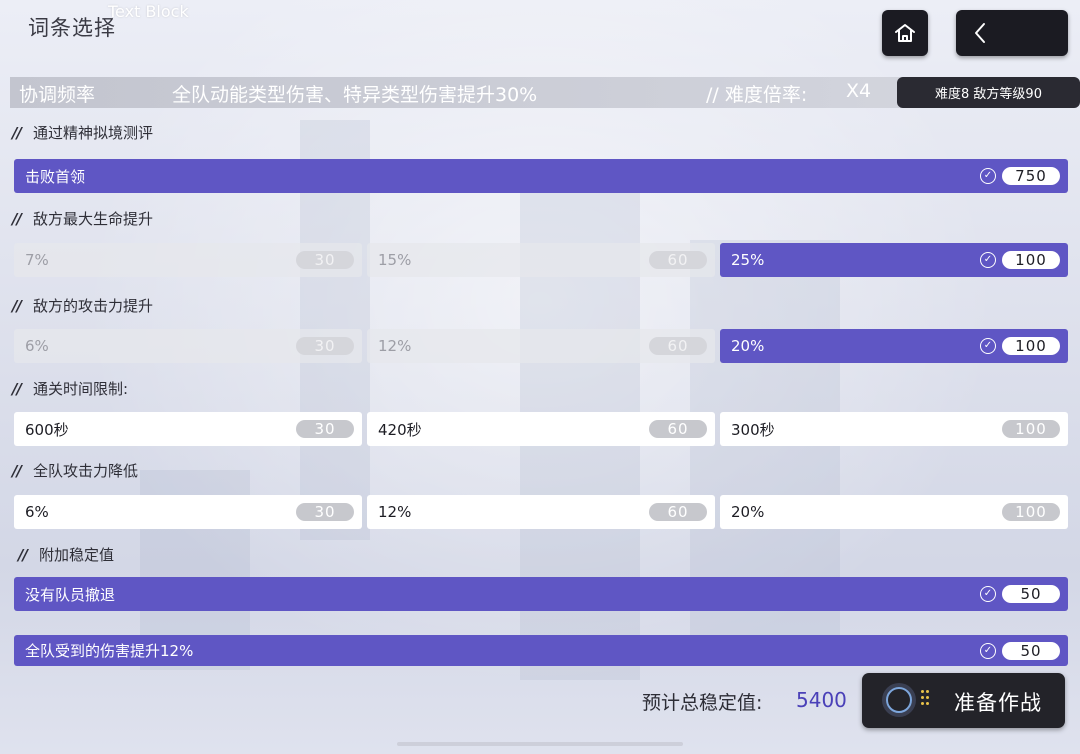 This screenshot has width=1080, height=754. What do you see at coordinates (75, 471) in the screenshot?
I see `section-title: //全队攻击力降低` at bounding box center [75, 471].